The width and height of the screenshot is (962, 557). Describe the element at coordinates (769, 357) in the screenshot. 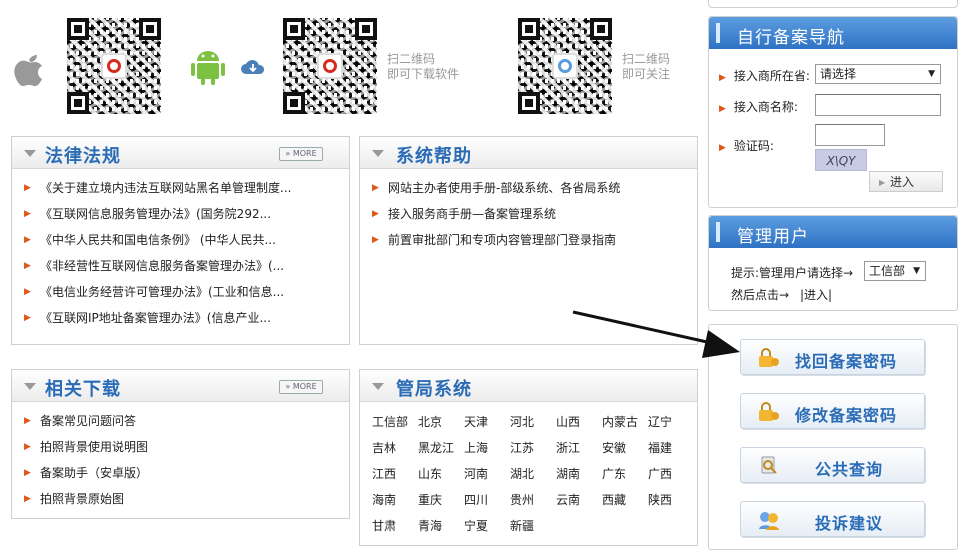

I see `lock-key-icon` at that location.